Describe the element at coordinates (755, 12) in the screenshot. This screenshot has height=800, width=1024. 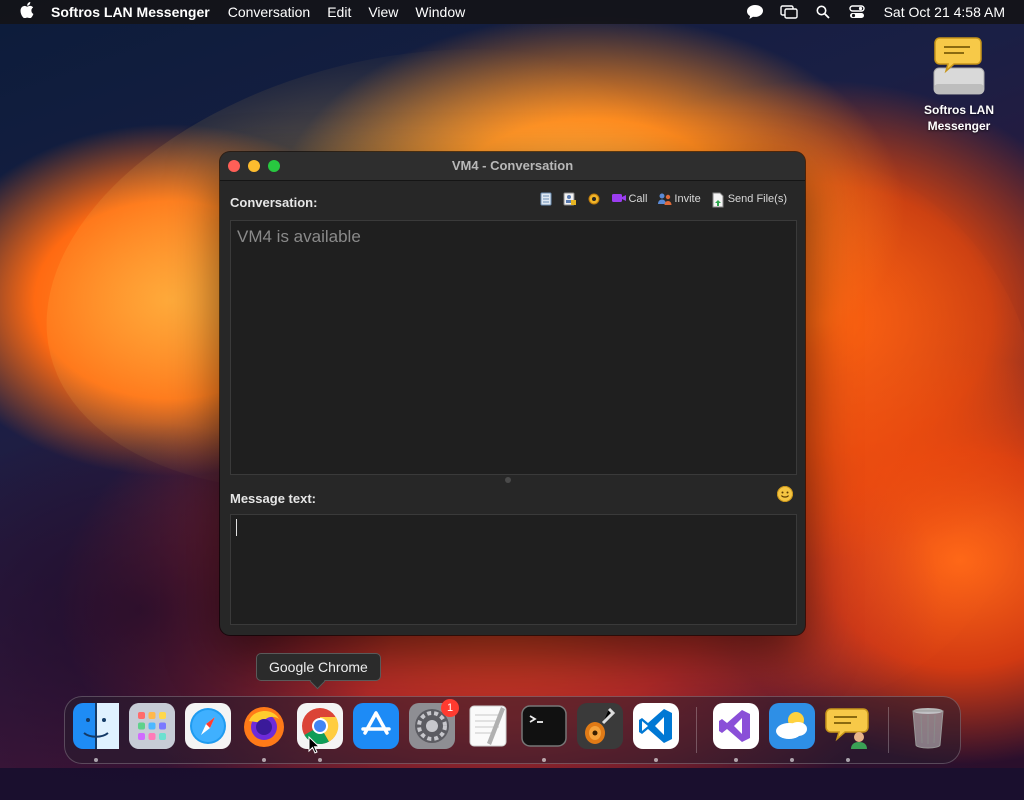
I see `chat-bubble-icon` at that location.